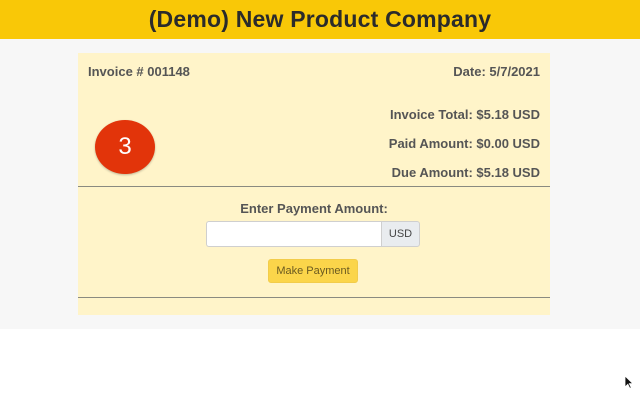 Image resolution: width=640 pixels, height=420 pixels. What do you see at coordinates (125, 147) in the screenshot?
I see `notification-badge: 3` at bounding box center [125, 147].